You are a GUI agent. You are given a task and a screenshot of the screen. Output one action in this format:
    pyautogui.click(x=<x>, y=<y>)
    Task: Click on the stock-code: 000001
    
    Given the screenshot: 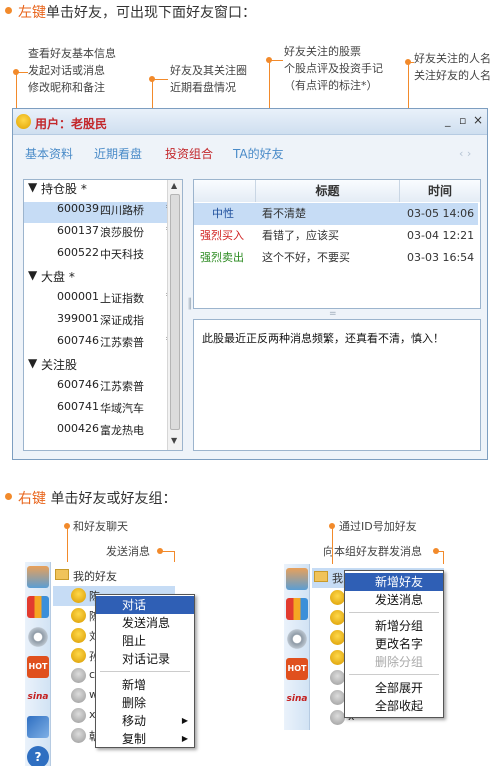 What is the action you would take?
    pyautogui.click(x=78, y=296)
    